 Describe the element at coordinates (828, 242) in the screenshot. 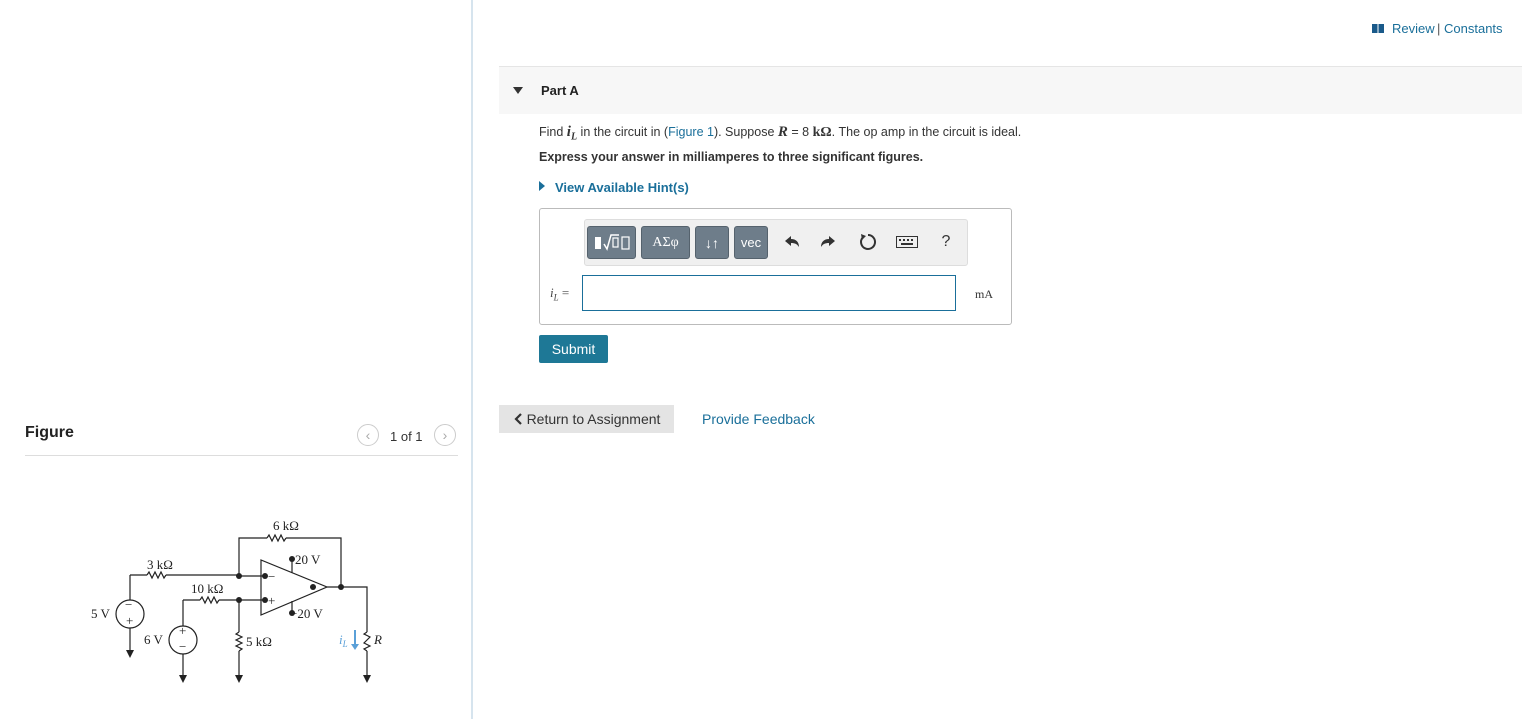

I see `redo-icon` at that location.